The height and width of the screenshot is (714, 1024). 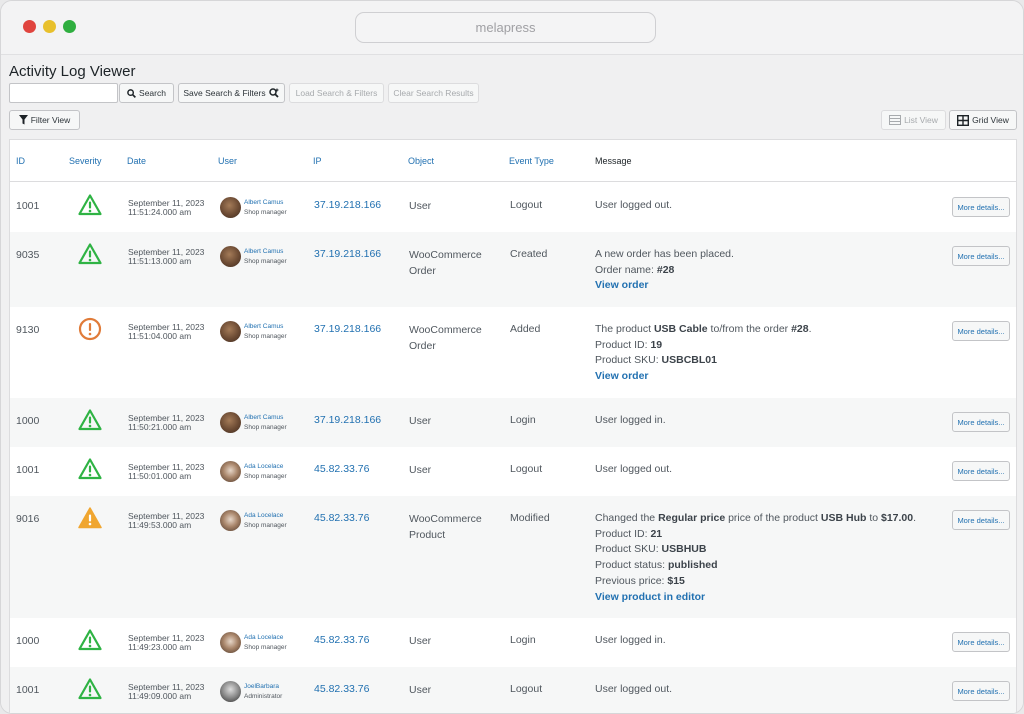 What do you see at coordinates (160, 336) in the screenshot?
I see `row-time: 11:51:04.000 am` at bounding box center [160, 336].